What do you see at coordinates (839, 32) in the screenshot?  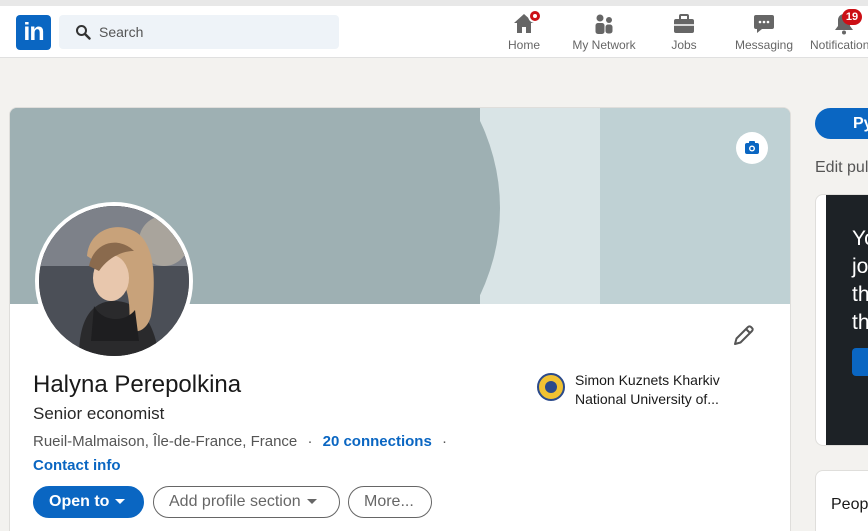 I see `nav-notifications: 19 Notifications` at bounding box center [839, 32].